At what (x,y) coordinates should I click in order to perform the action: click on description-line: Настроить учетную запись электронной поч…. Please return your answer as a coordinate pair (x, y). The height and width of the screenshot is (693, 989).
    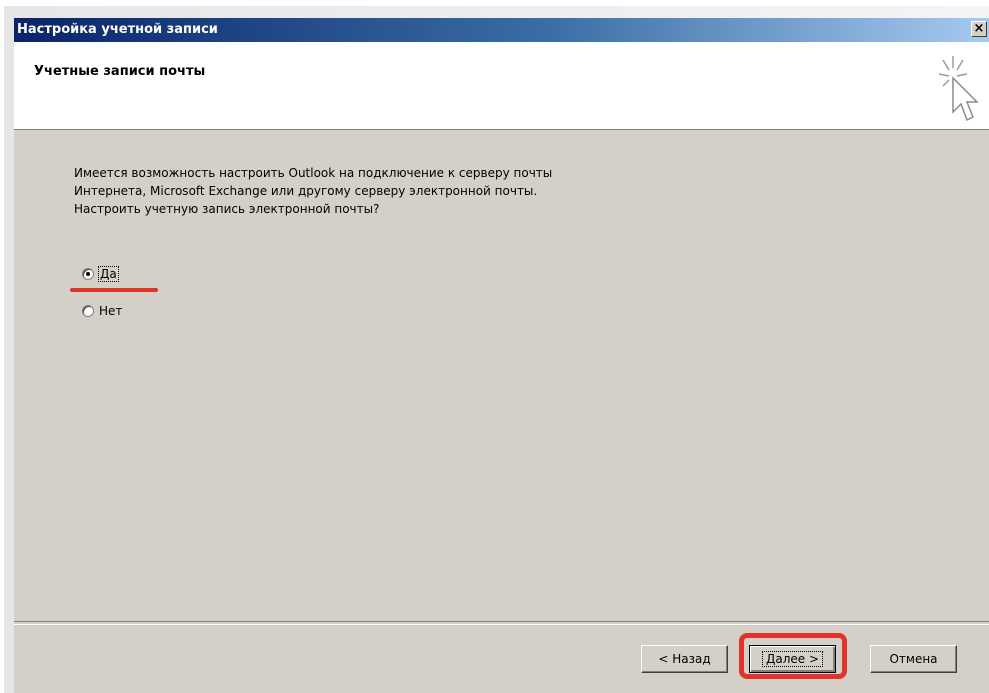
    Looking at the image, I should click on (227, 209).